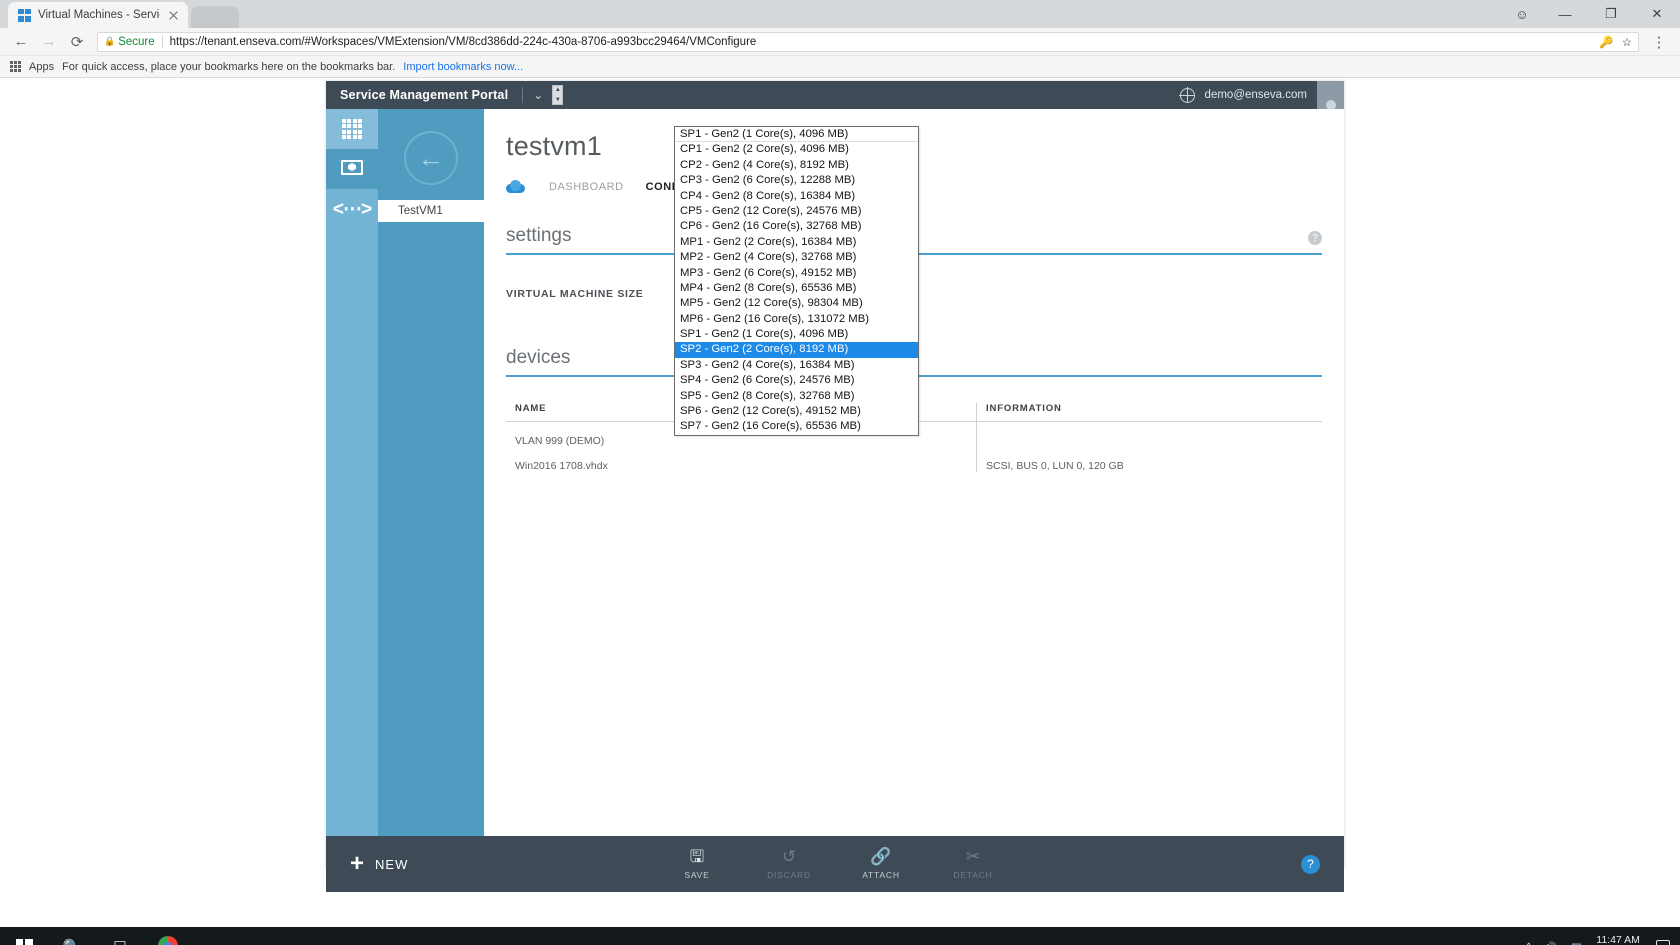 Image resolution: width=1680 pixels, height=945 pixels. Describe the element at coordinates (15, 66) in the screenshot. I see `apps-grid-icon` at that location.